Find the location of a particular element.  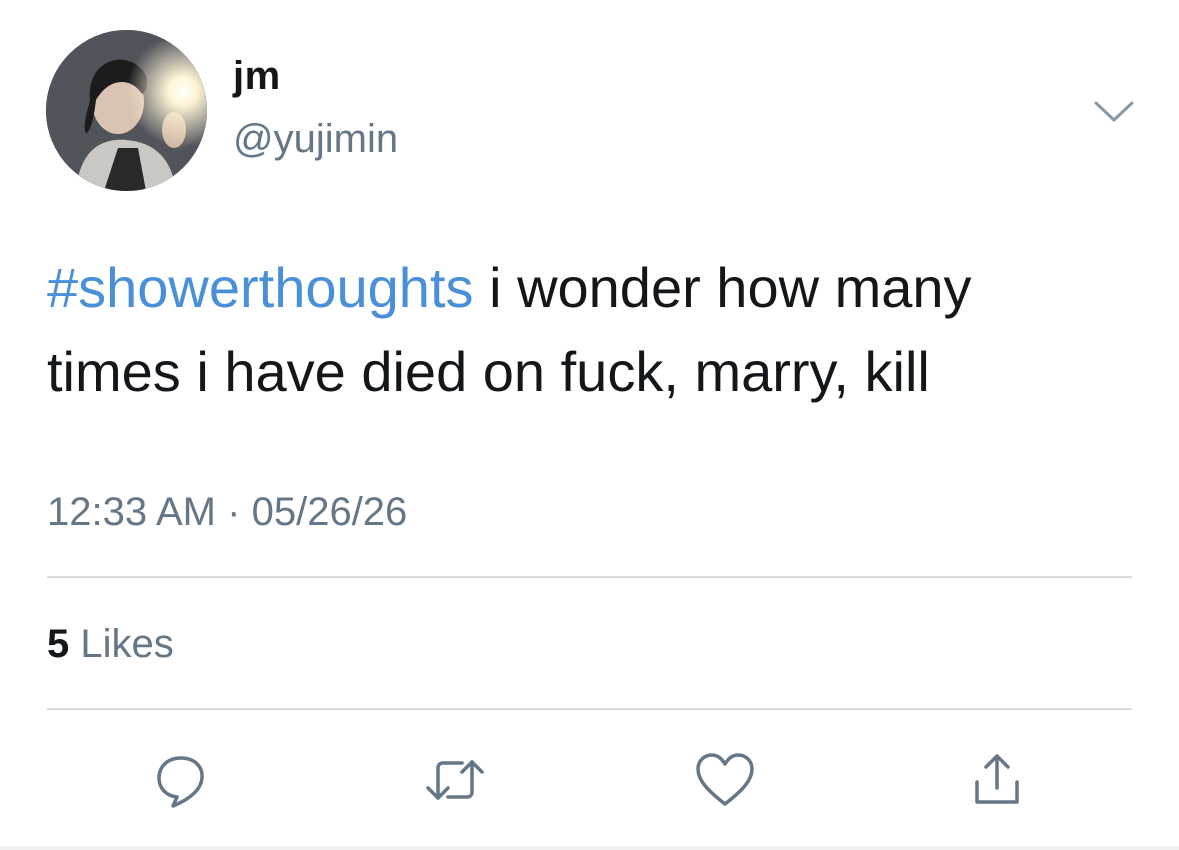

chevron-down-icon is located at coordinates (1114, 111).